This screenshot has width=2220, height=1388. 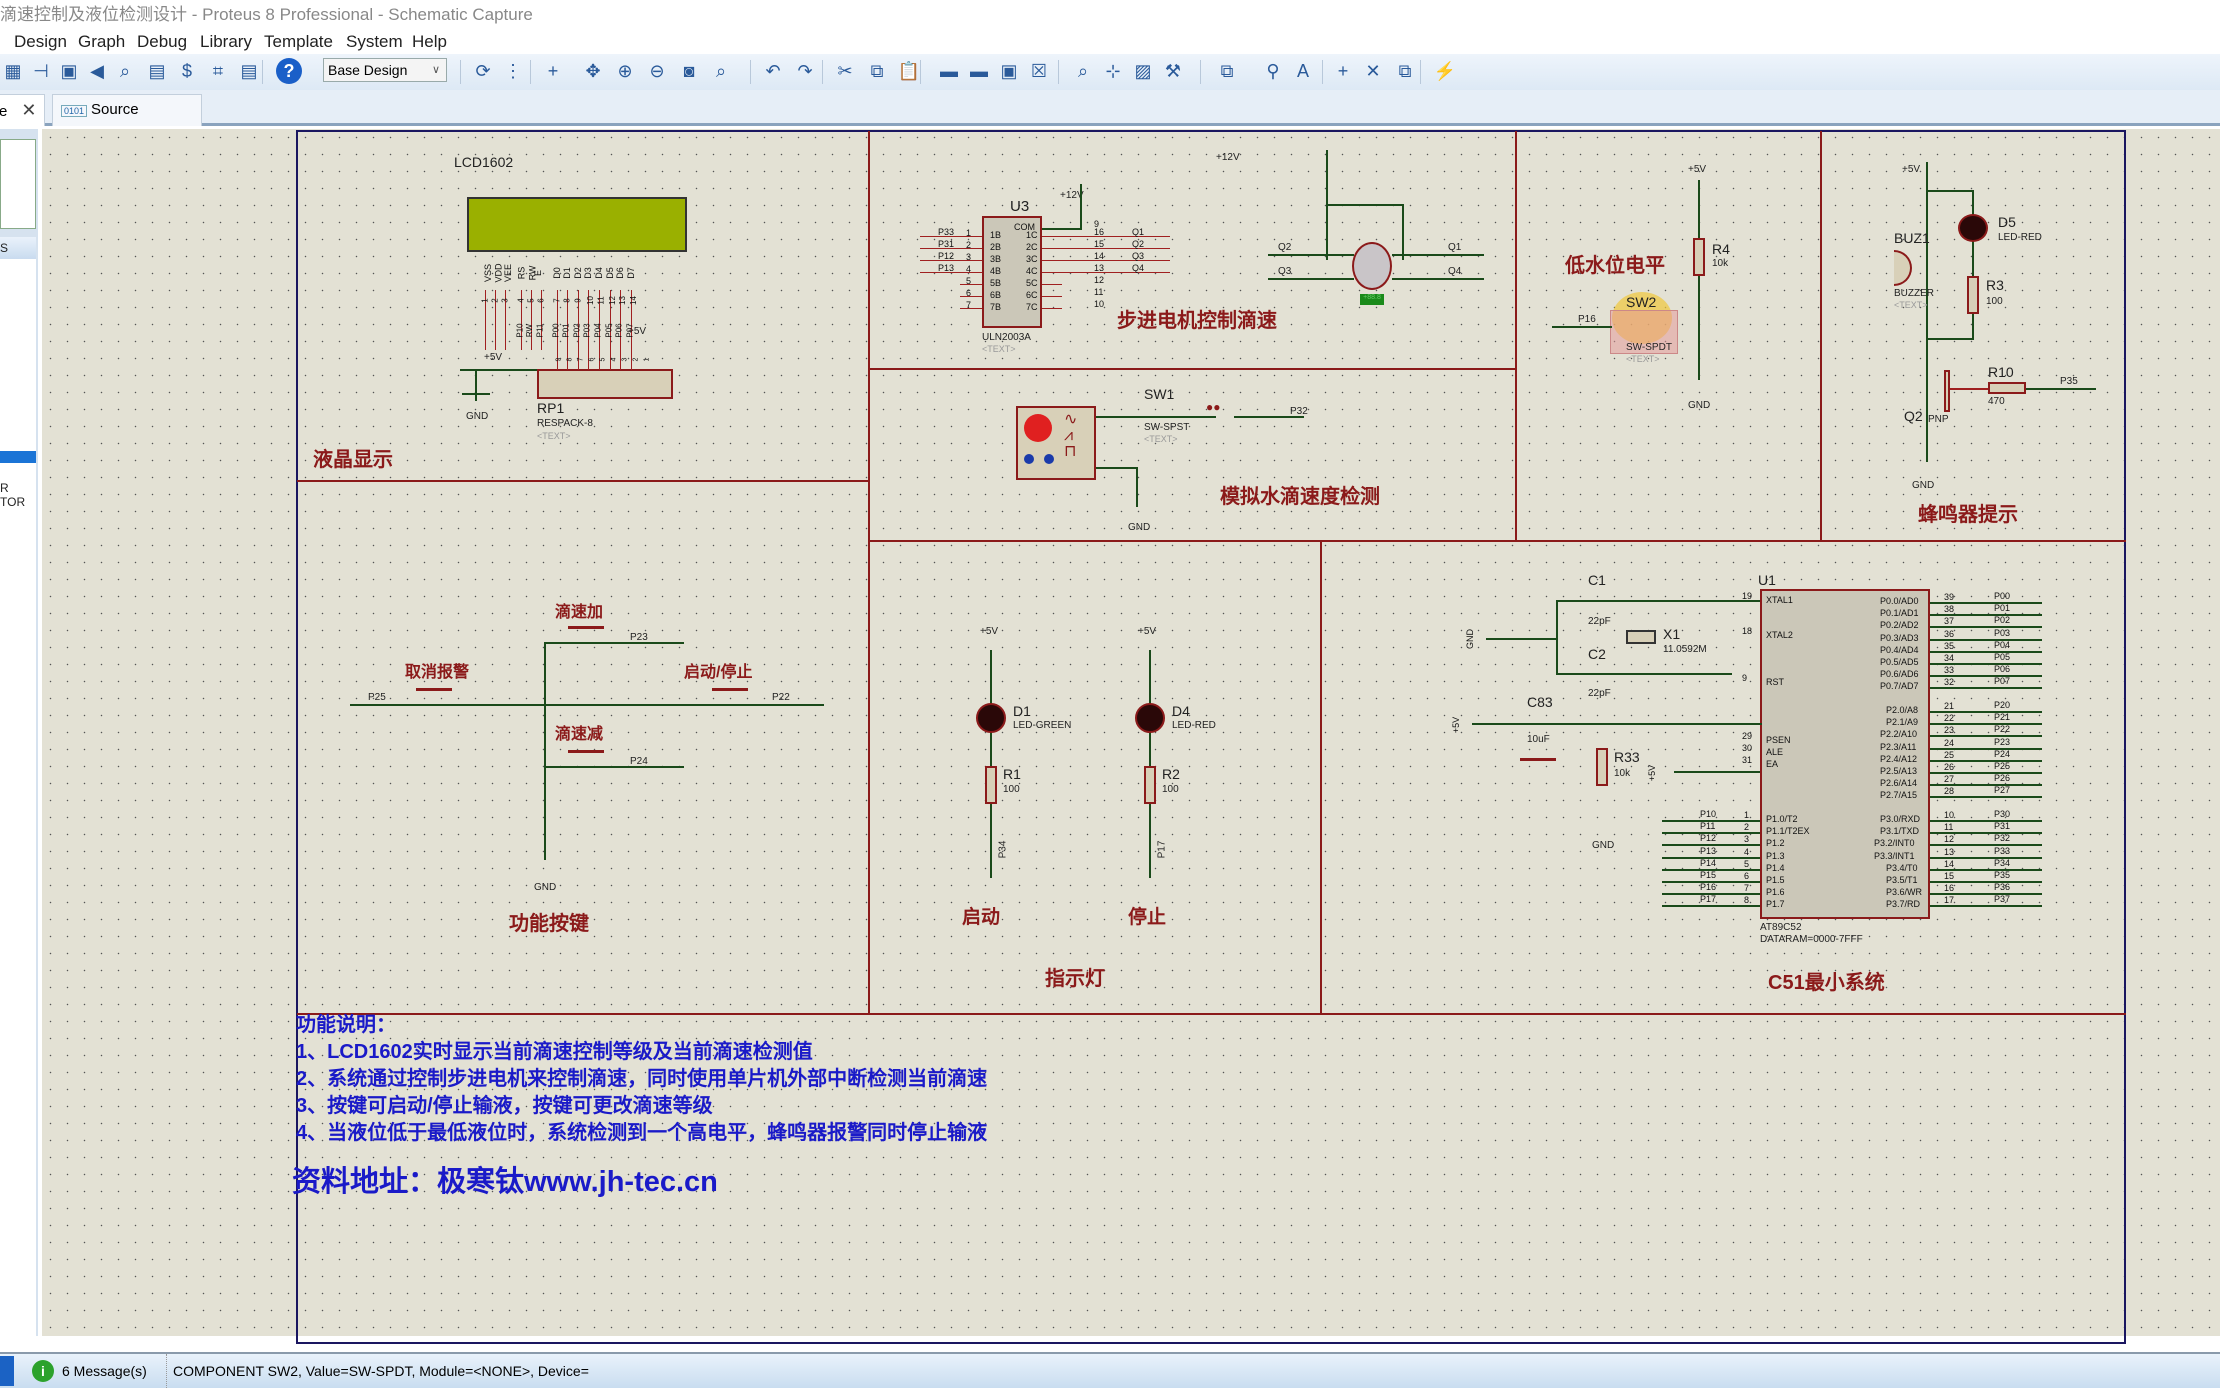 What do you see at coordinates (1009, 71) in the screenshot?
I see `block-rotate-icon: ▣` at bounding box center [1009, 71].